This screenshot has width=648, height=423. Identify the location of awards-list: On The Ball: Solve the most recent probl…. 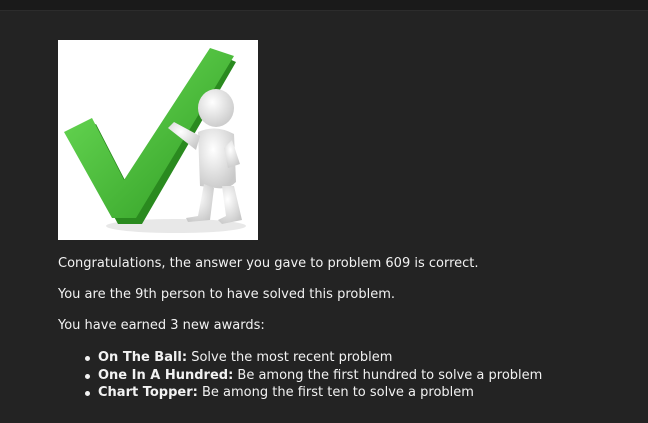
(300, 375).